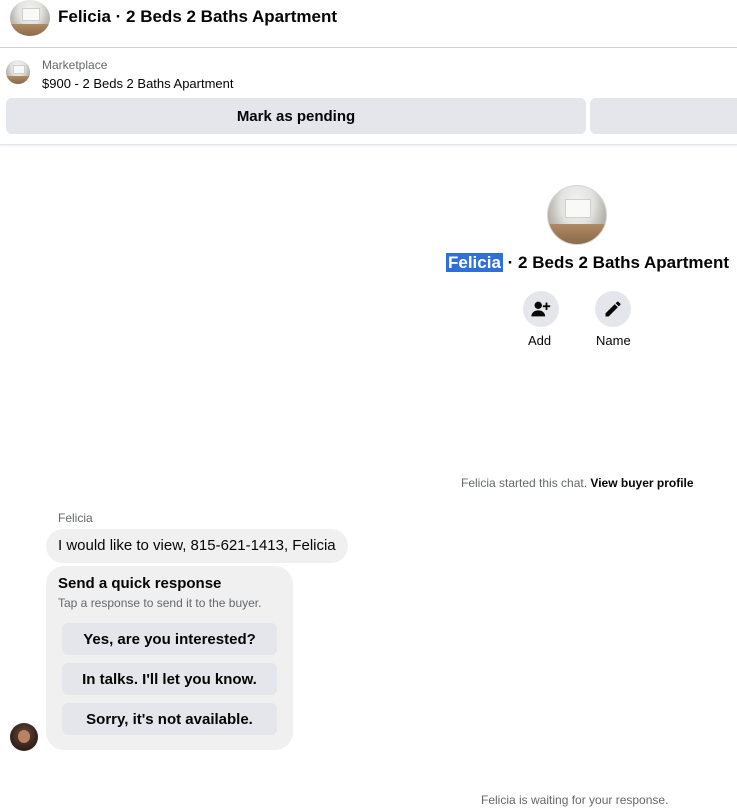  What do you see at coordinates (575, 800) in the screenshot?
I see `waiting-status: Felicia is waiting for your response.` at bounding box center [575, 800].